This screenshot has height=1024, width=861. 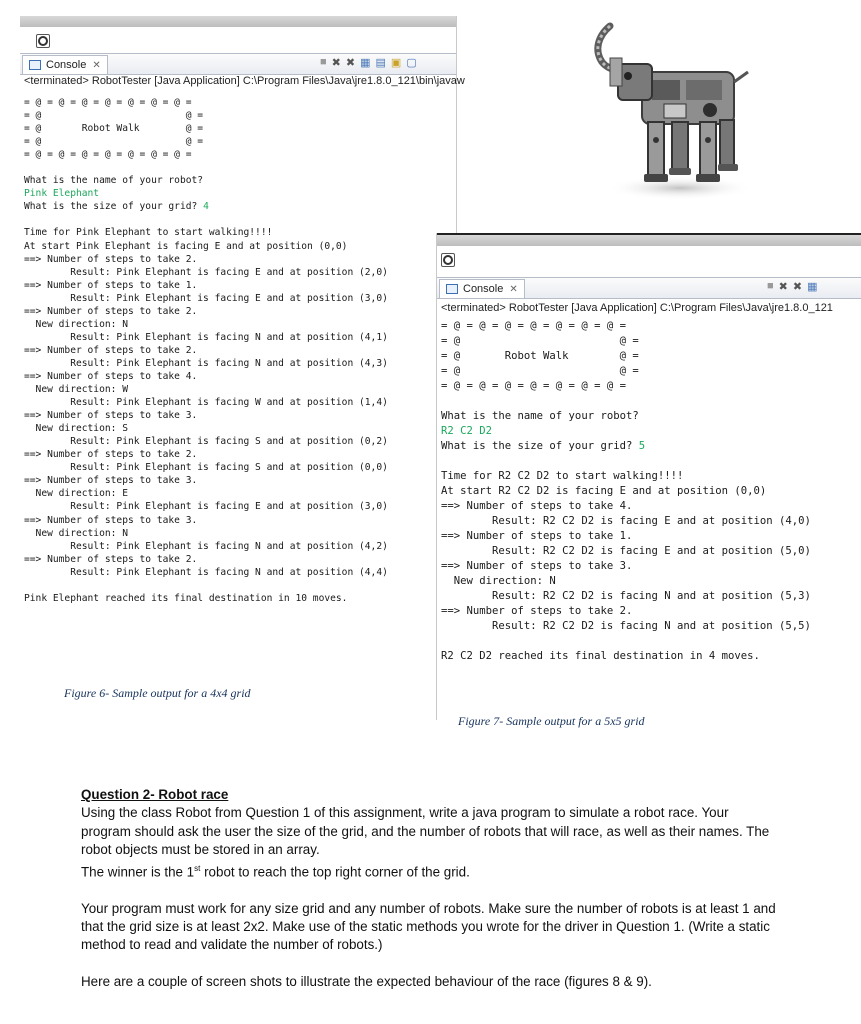 I want to click on console-tabbar: Console ✕ ■ ✖ ✖ ▦, so click(x=649, y=288).